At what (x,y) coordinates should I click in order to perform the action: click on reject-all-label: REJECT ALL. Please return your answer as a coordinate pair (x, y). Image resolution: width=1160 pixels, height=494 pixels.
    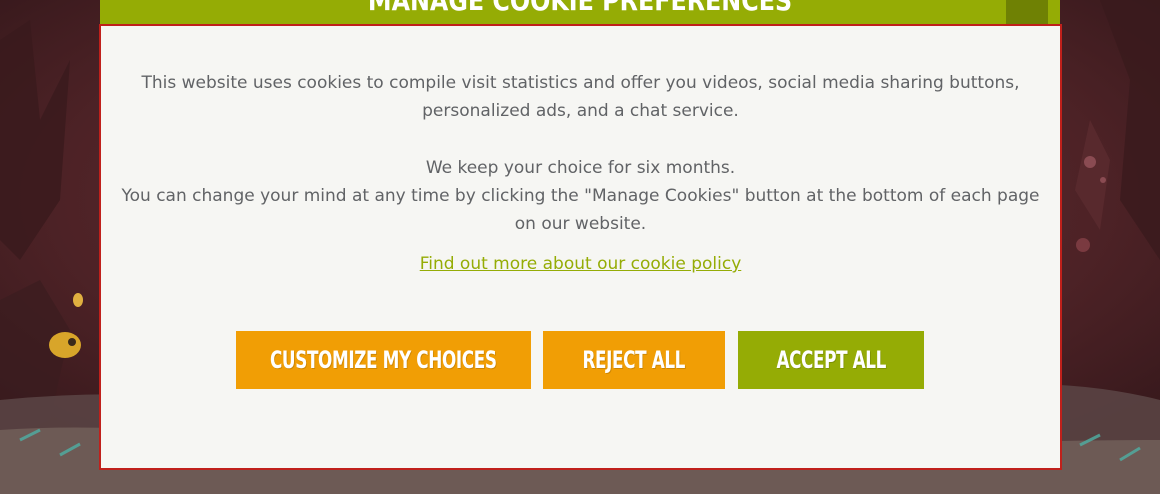
    Looking at the image, I should click on (634, 360).